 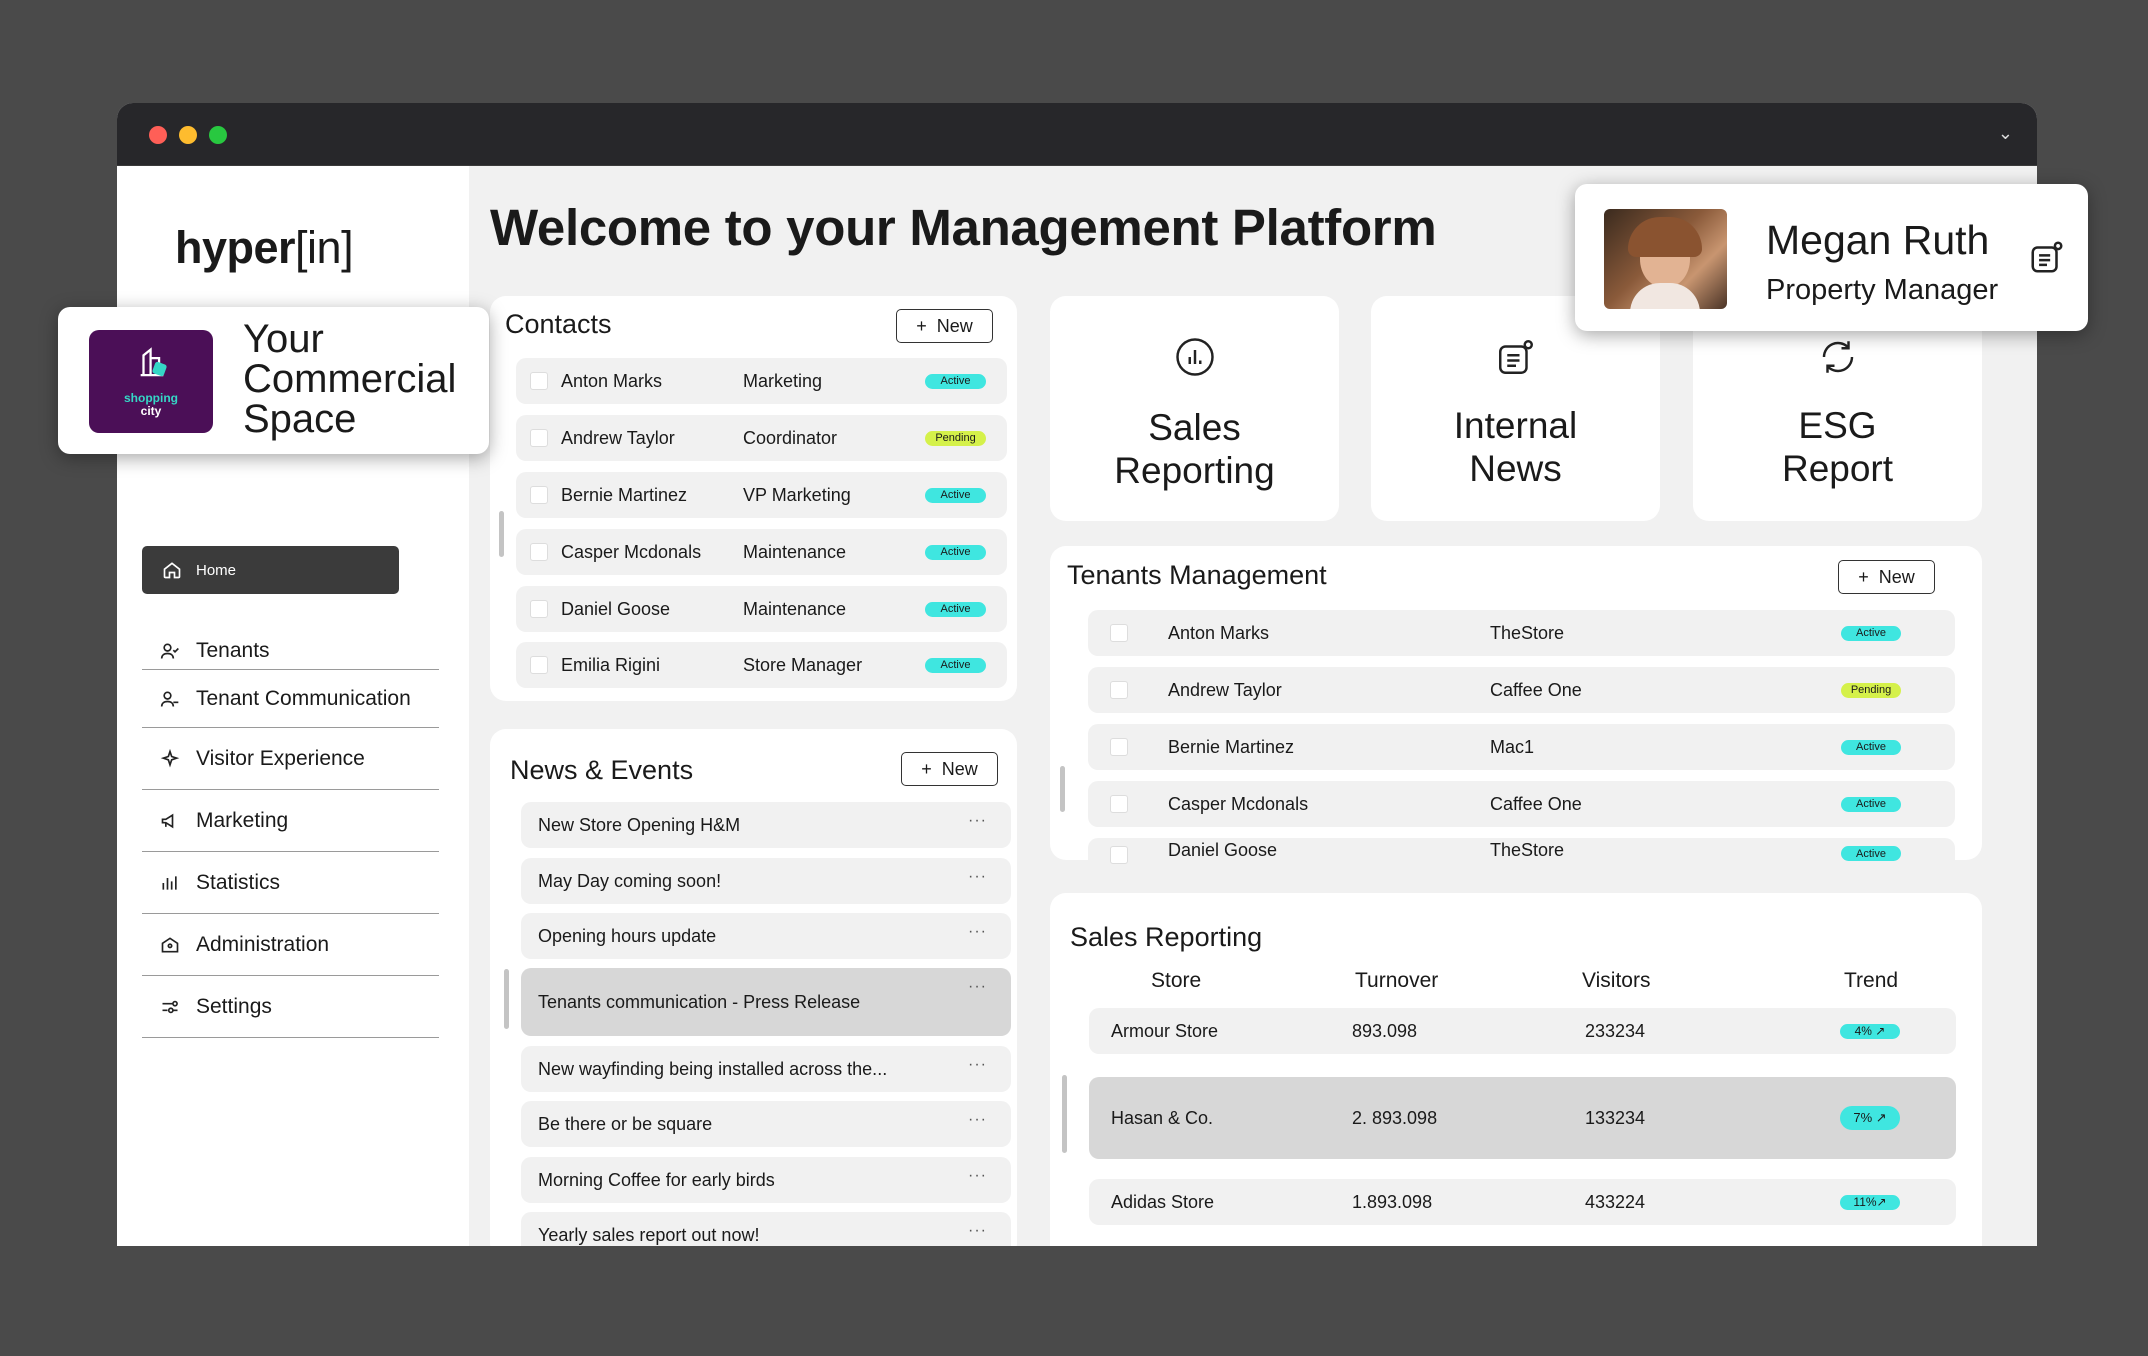 I want to click on sales-scrollbar, so click(x=1064, y=1114).